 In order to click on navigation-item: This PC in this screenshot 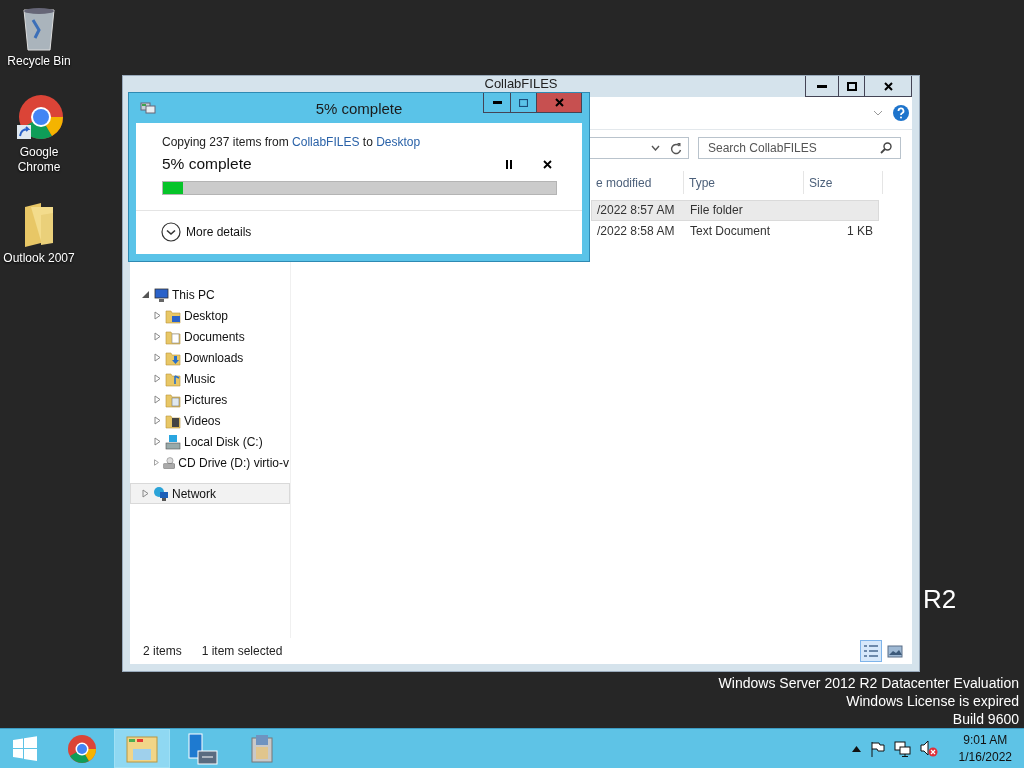, I will do `click(210, 294)`.